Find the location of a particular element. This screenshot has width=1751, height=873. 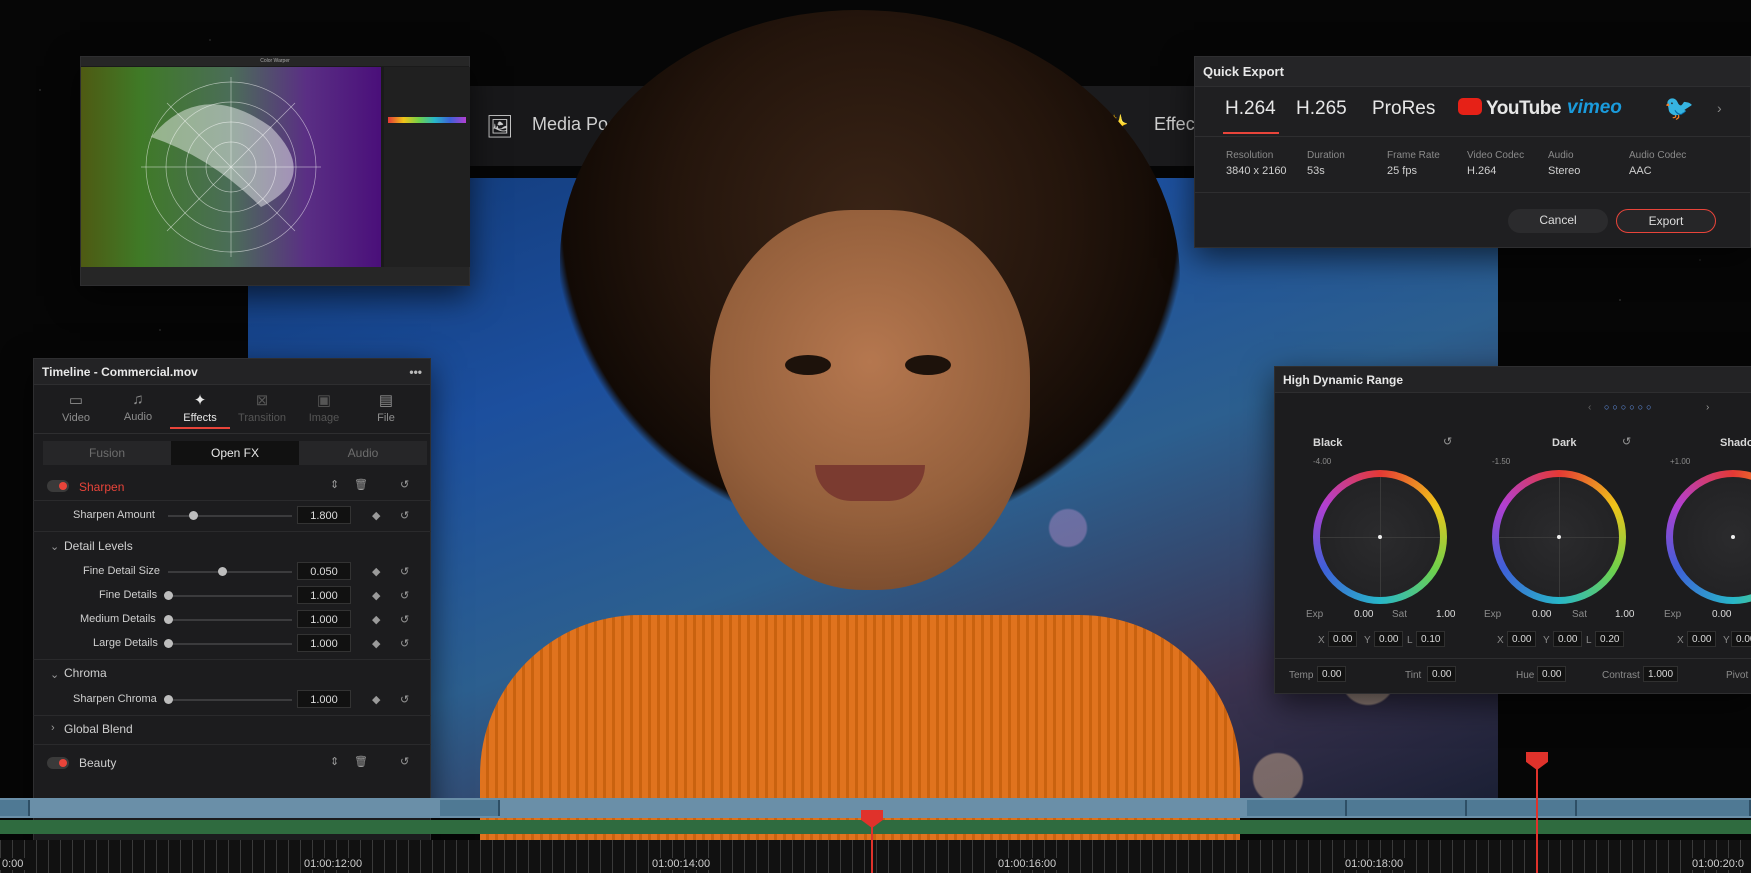

youtube-icon is located at coordinates (1470, 106).